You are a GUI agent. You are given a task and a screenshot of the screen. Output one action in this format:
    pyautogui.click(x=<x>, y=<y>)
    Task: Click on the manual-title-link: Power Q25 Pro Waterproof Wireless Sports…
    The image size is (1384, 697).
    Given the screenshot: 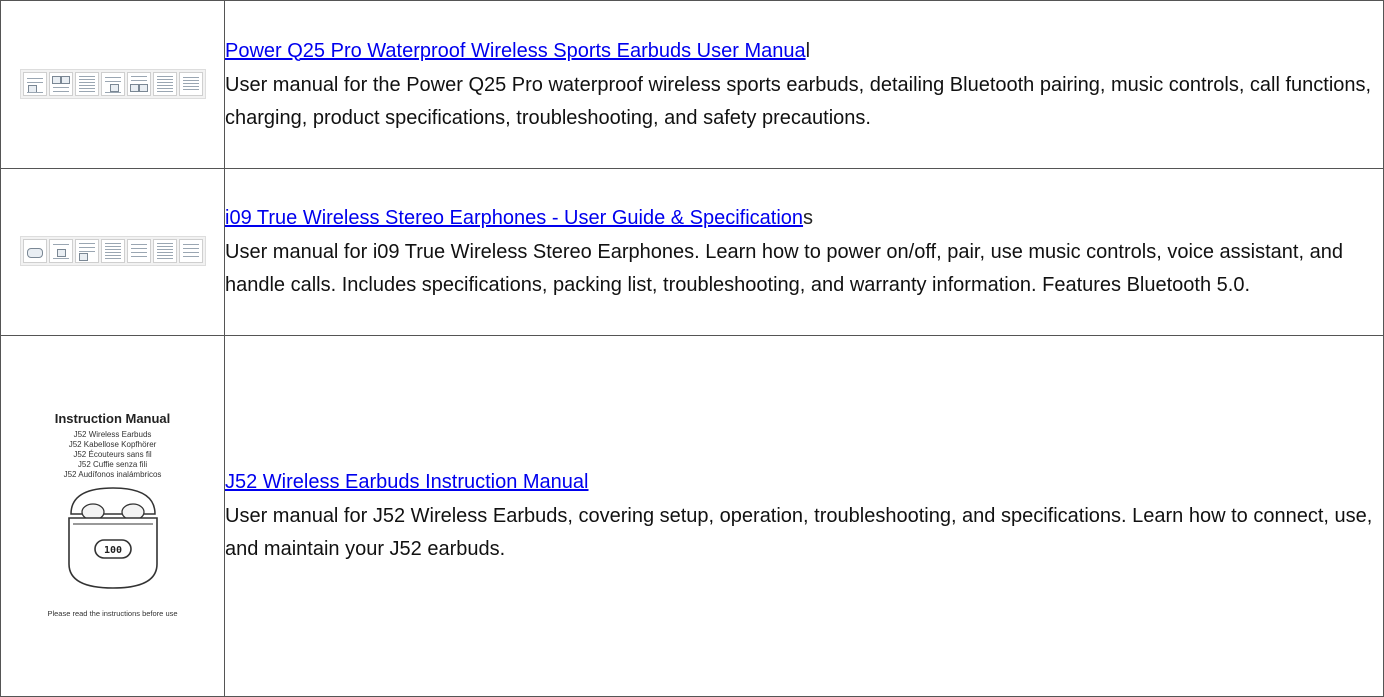 What is the action you would take?
    pyautogui.click(x=515, y=51)
    